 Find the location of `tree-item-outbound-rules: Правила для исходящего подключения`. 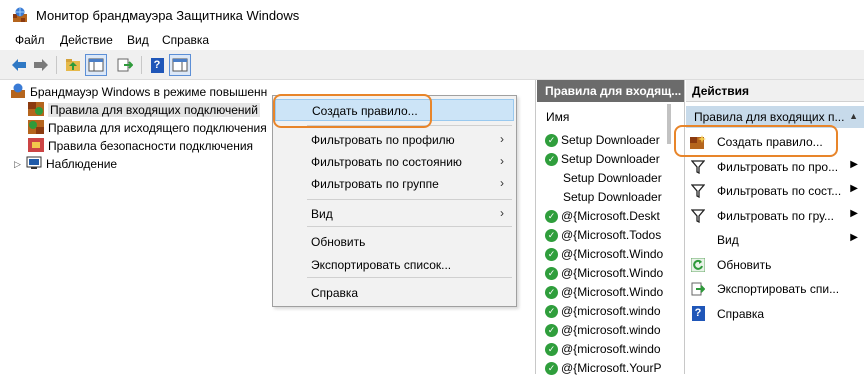

tree-item-outbound-rules: Правила для исходящего подключения is located at coordinates (147, 128).